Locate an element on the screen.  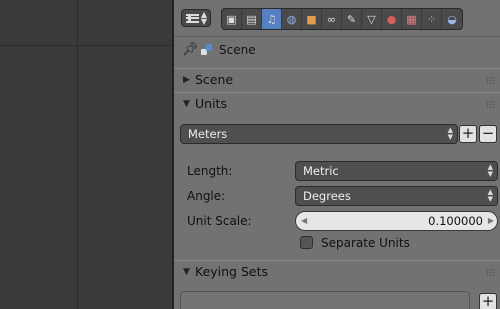
separate-units-checkbox is located at coordinates (306, 242).